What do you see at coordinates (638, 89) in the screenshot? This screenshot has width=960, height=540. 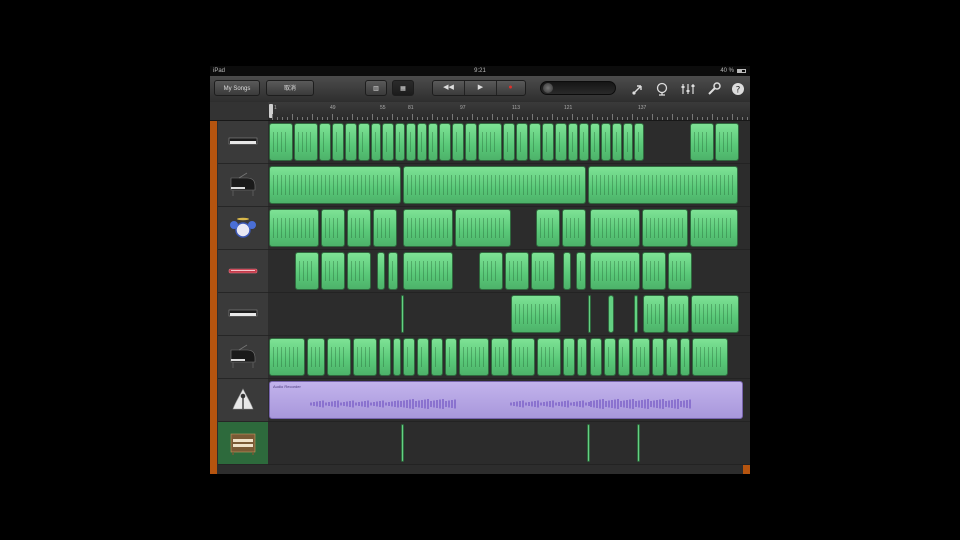 I see `loop-icon` at bounding box center [638, 89].